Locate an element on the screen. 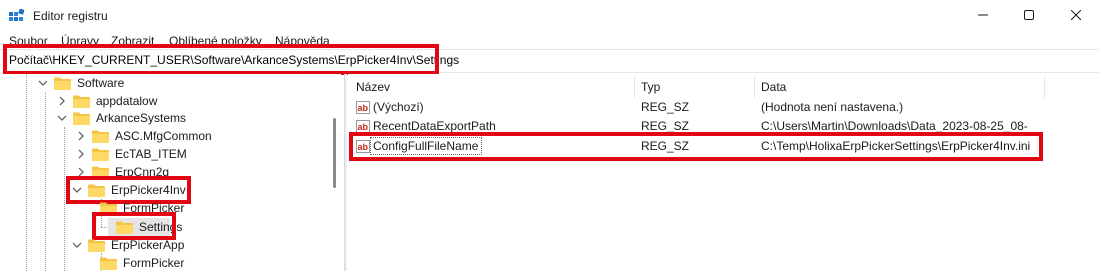 The width and height of the screenshot is (1099, 271). tree-node-software: Software is located at coordinates (81, 83).